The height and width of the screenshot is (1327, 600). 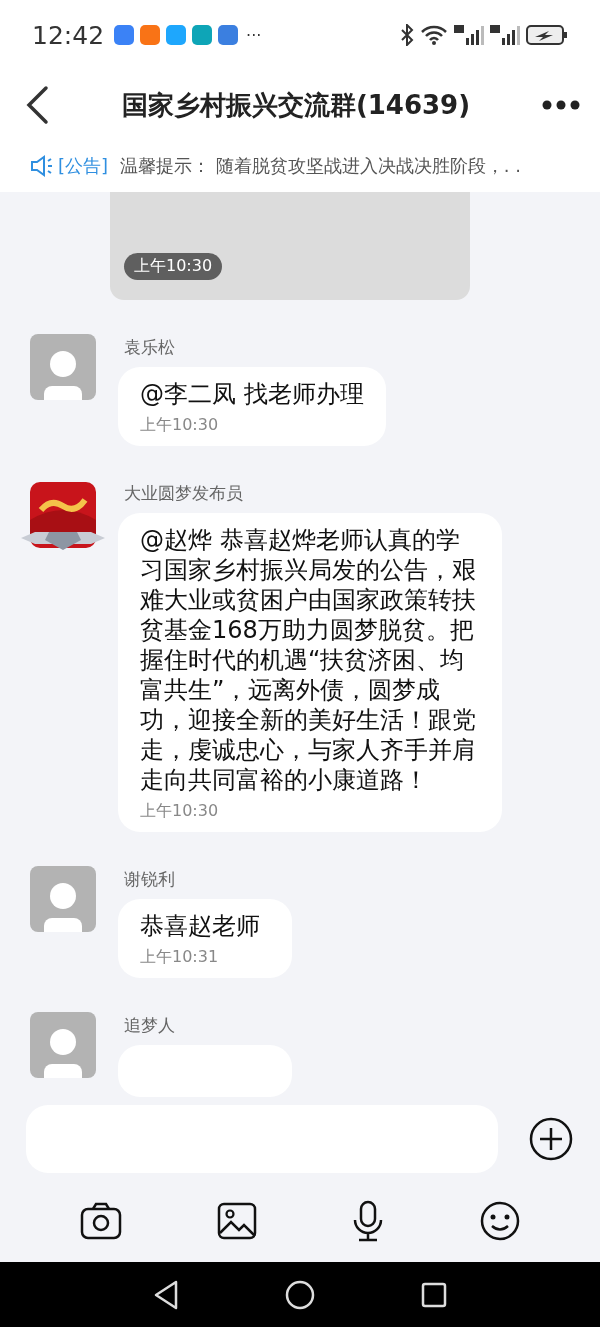 I want to click on battery-icon, so click(x=547, y=35).